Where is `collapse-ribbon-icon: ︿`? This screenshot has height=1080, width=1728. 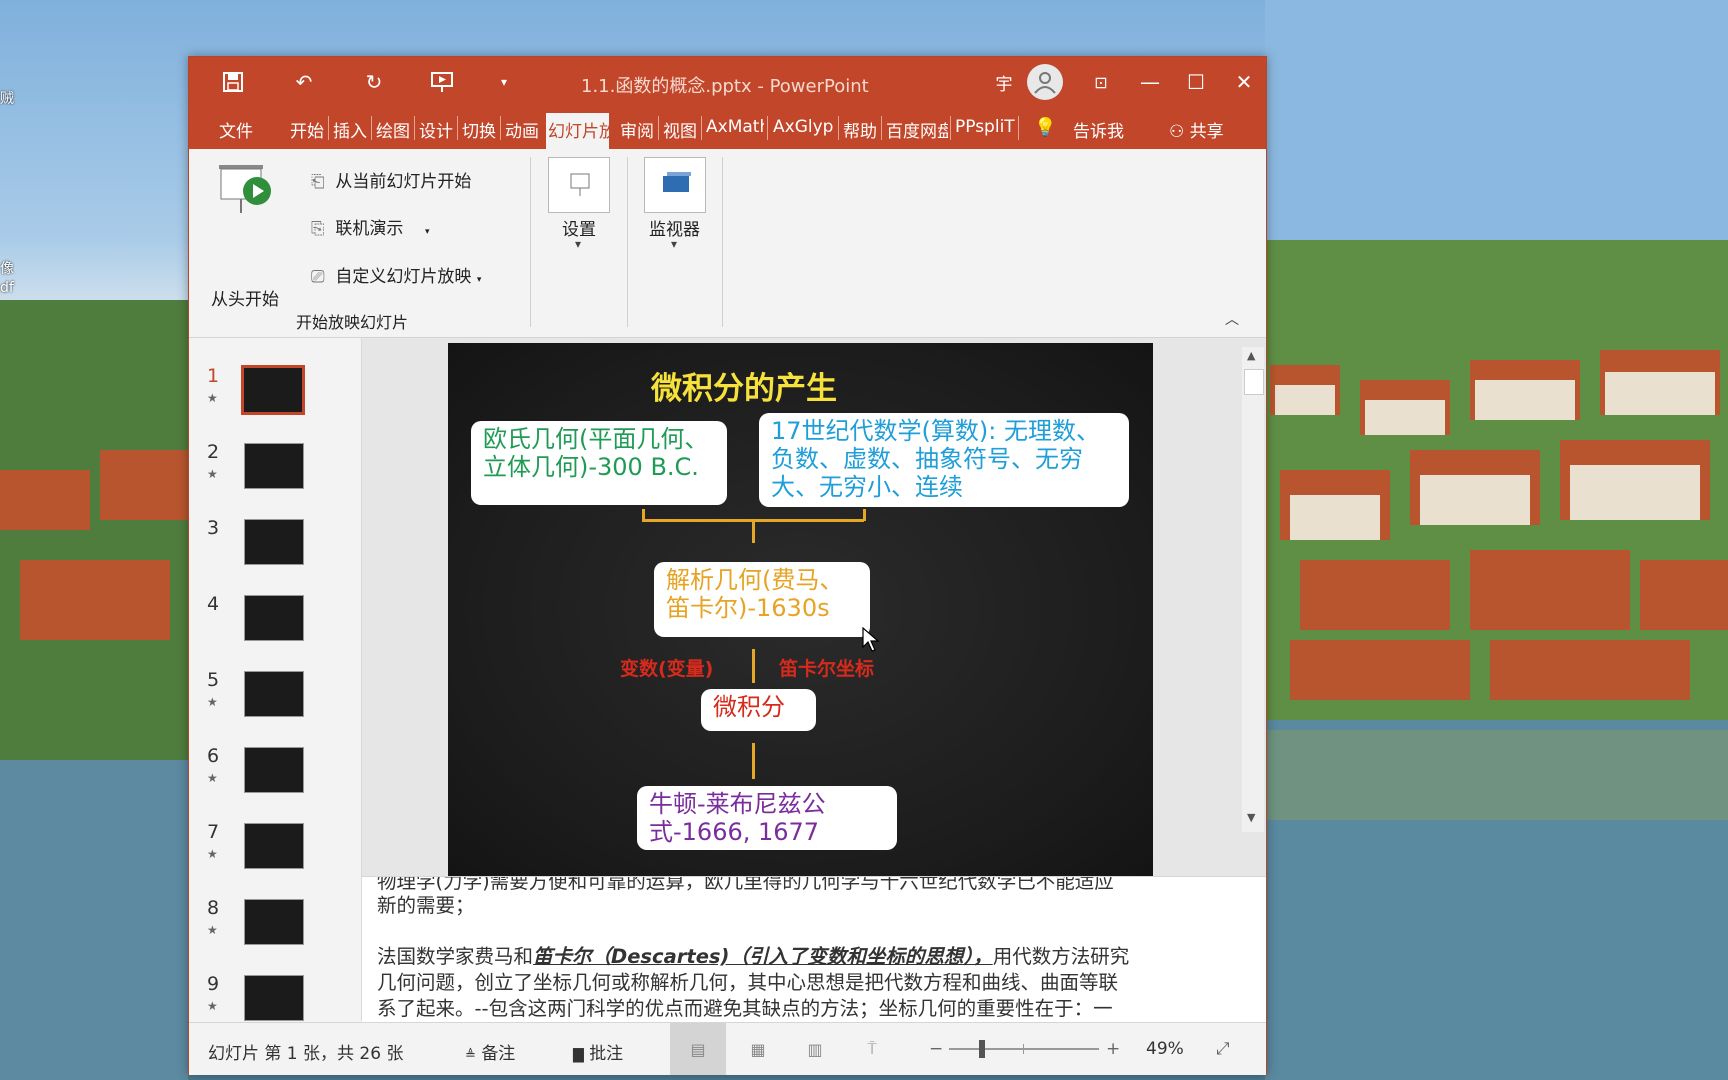
collapse-ribbon-icon: ︿ is located at coordinates (1232, 319).